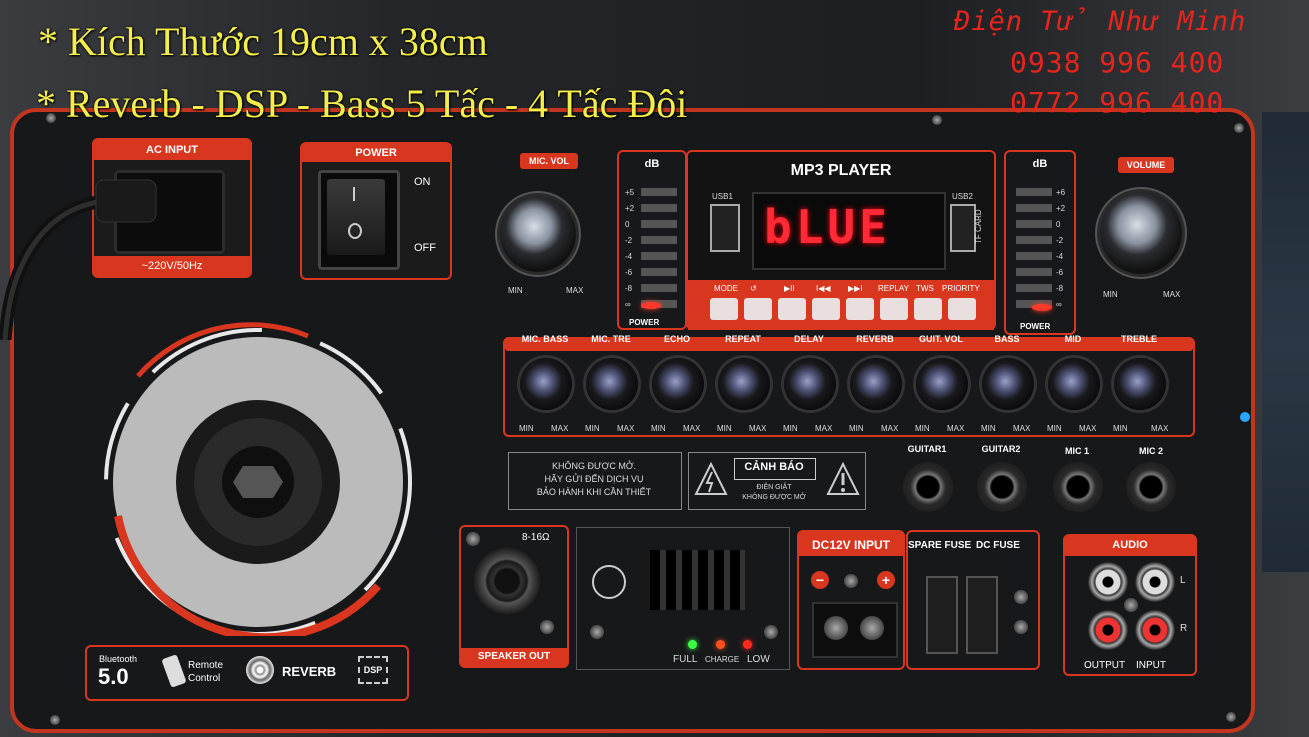  Describe the element at coordinates (612, 384) in the screenshot. I see `mic-tre-knob` at that location.